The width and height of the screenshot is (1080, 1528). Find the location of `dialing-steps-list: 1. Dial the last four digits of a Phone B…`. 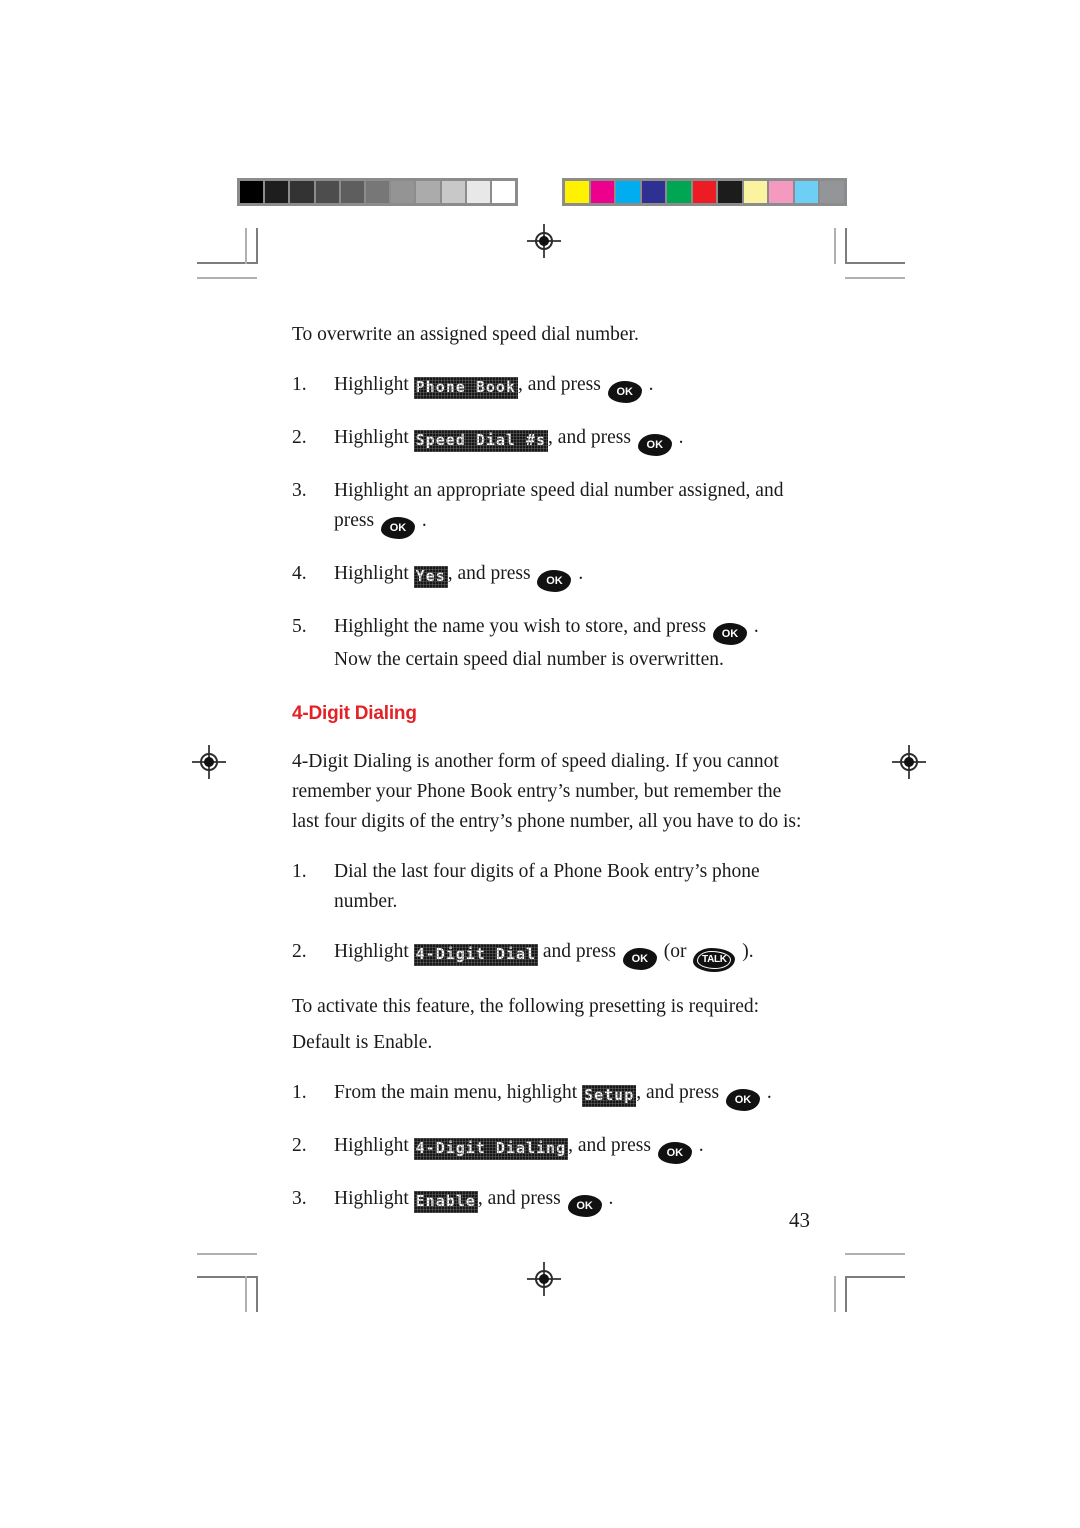

dialing-steps-list: 1. Dial the last four digits of a Phone B… is located at coordinates (552, 914).